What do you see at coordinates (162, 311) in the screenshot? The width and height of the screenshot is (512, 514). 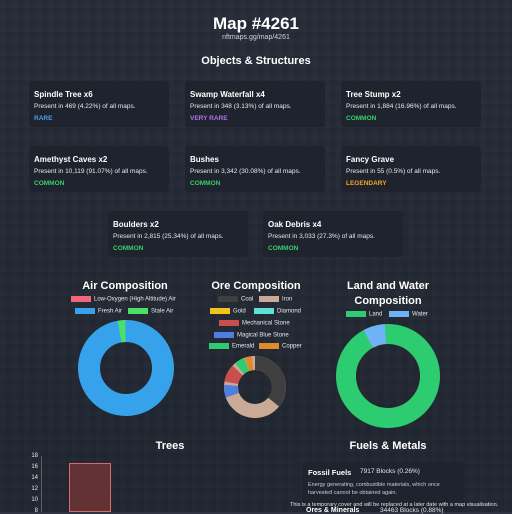 I see `legend-label: Stale Air` at bounding box center [162, 311].